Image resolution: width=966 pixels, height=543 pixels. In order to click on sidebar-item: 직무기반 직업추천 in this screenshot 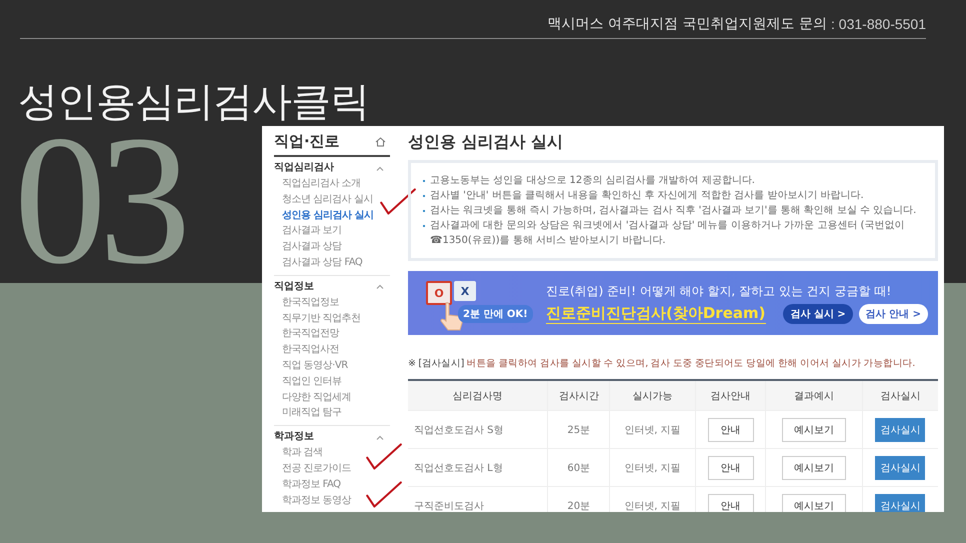, I will do `click(332, 318)`.